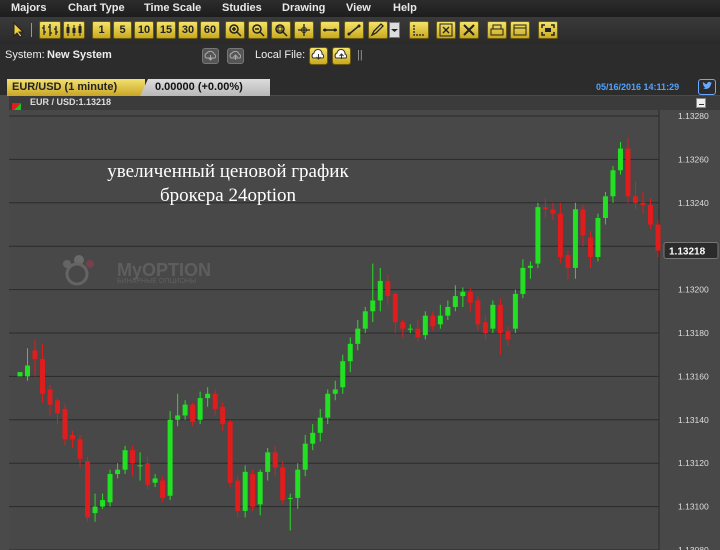  I want to click on legend-text: EUR / USD:1.13218, so click(71, 102).